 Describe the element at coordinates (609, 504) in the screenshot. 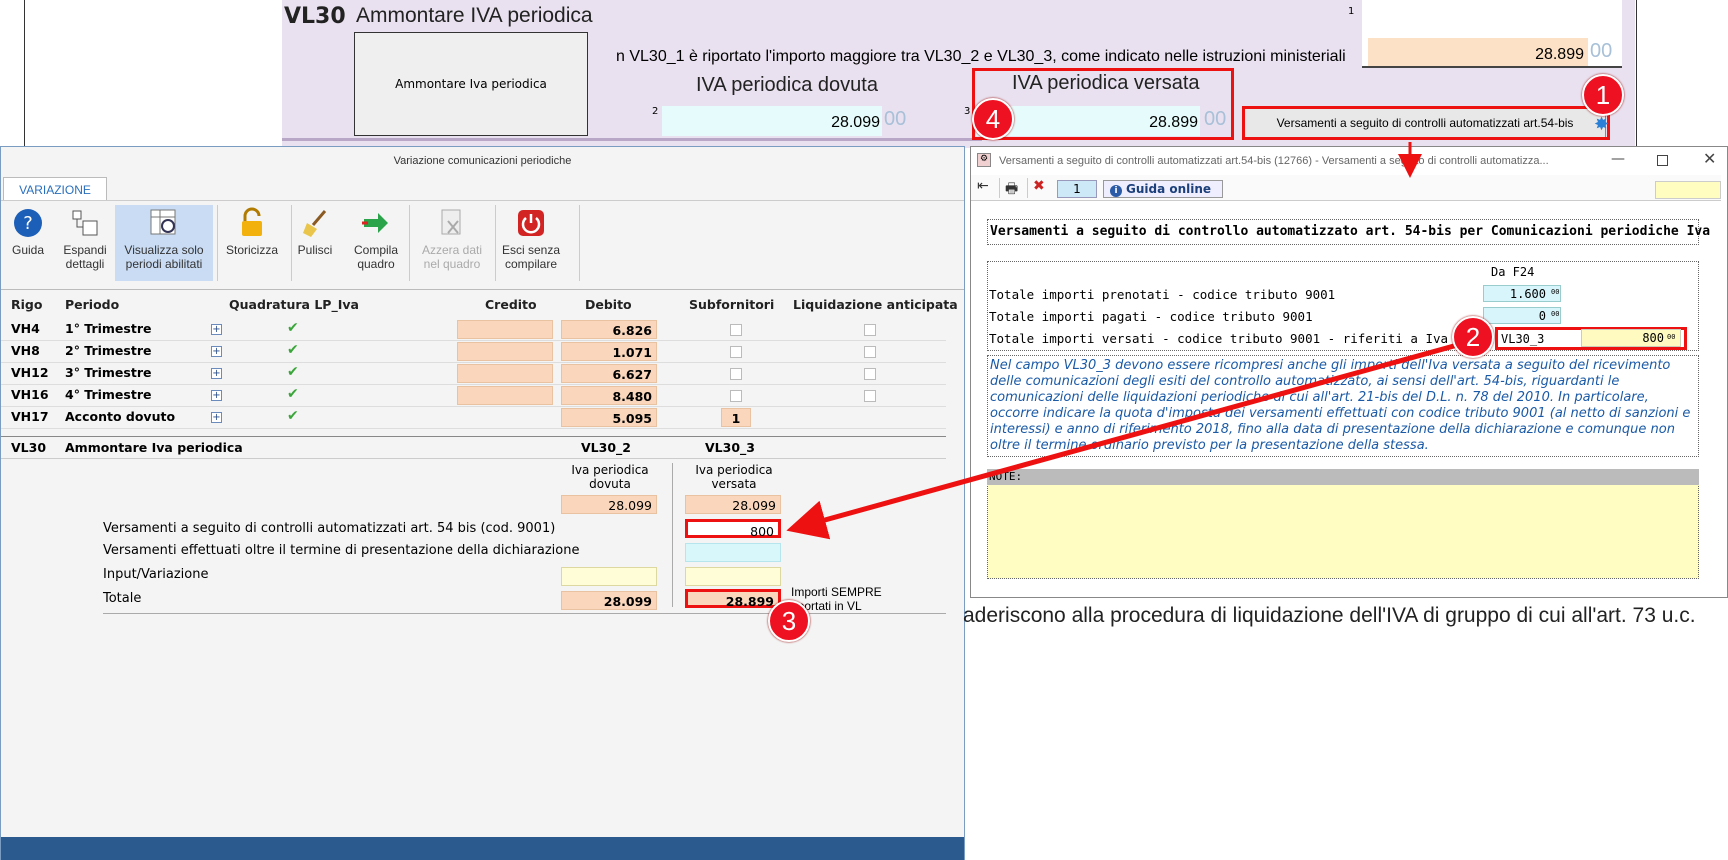

I see `dovuta-field: 28.099` at that location.